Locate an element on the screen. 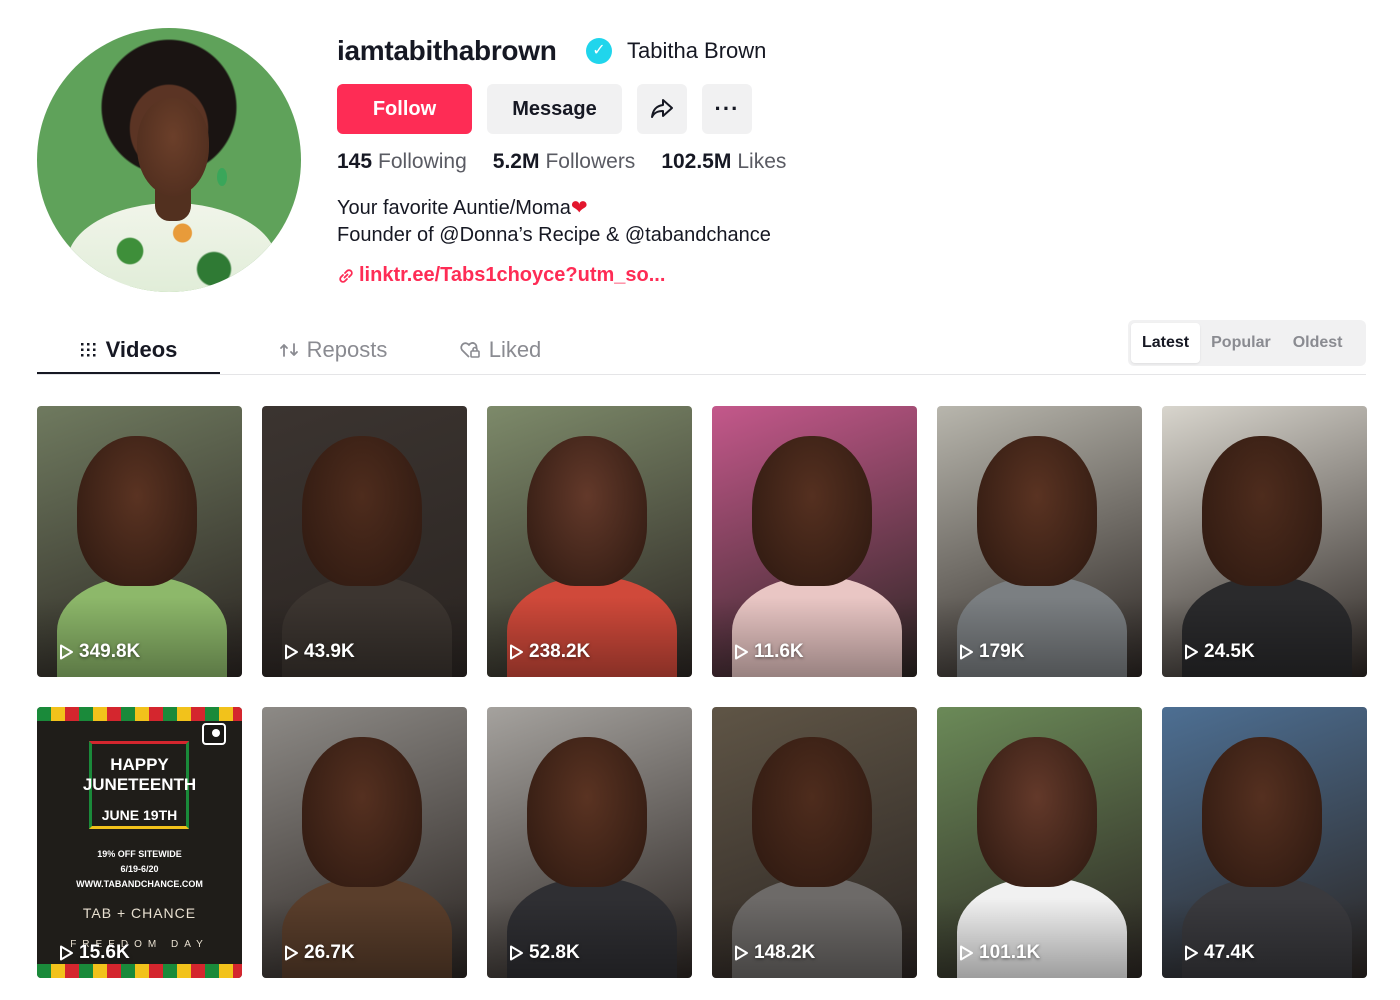 The image size is (1400, 1000). promo-date: JUNE 19TH is located at coordinates (139, 815).